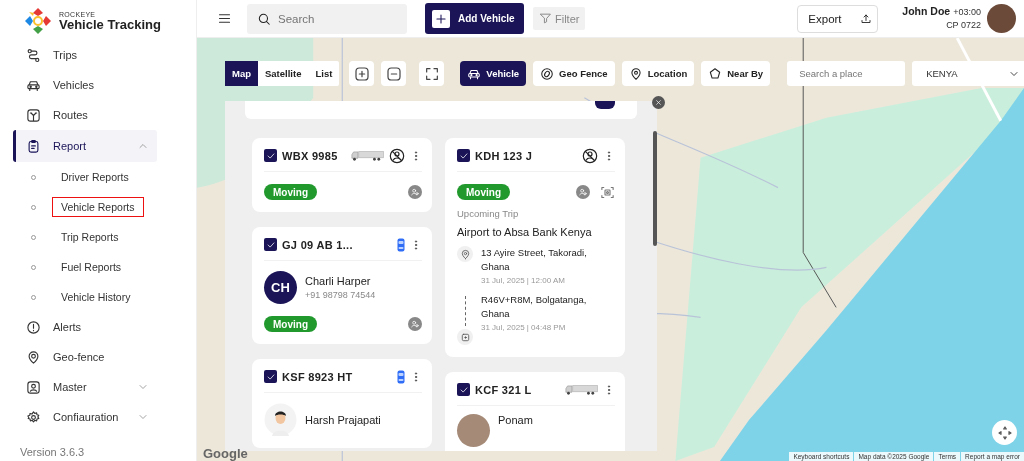  What do you see at coordinates (85, 115) in the screenshot?
I see `sidebar-item: Routes` at bounding box center [85, 115].